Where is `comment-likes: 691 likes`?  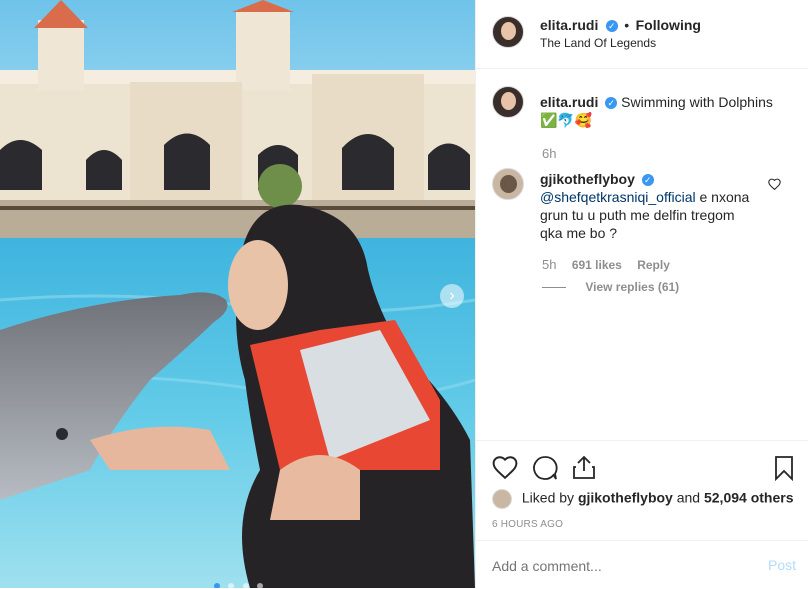 comment-likes: 691 likes is located at coordinates (597, 265).